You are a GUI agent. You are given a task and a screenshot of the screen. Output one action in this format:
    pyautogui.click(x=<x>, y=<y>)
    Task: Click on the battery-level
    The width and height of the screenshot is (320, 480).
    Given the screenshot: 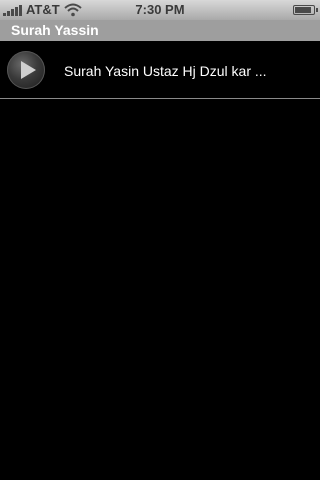 What is the action you would take?
    pyautogui.click(x=303, y=10)
    